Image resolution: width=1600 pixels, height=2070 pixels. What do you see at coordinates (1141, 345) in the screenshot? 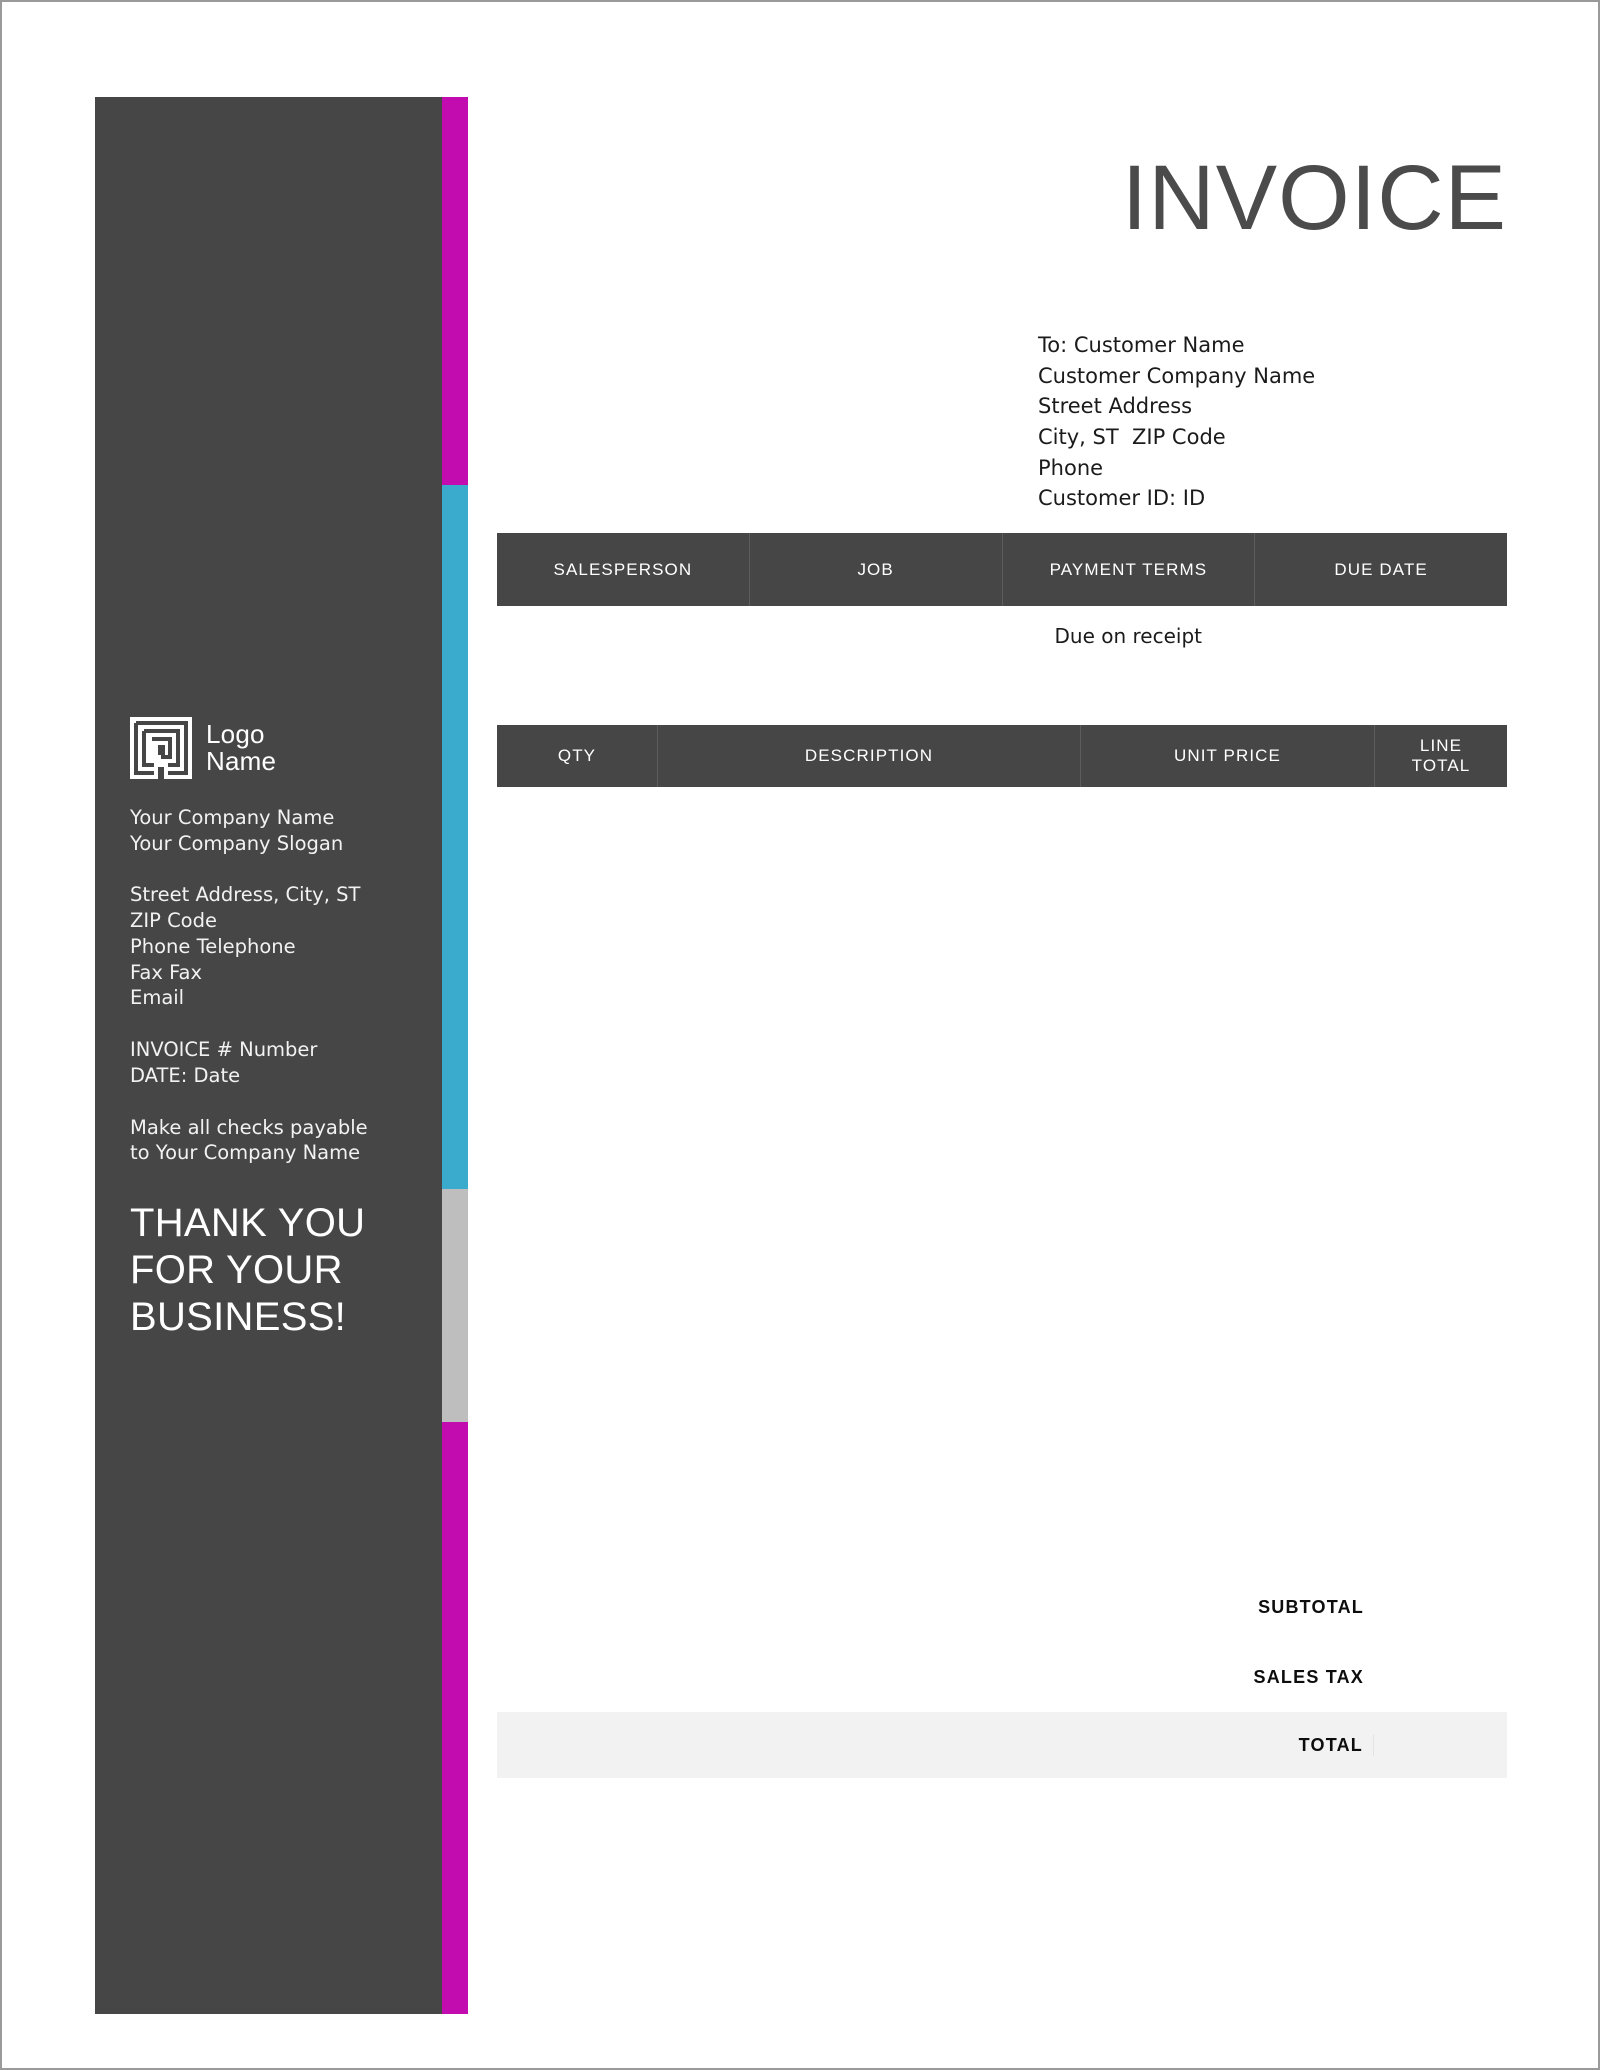
I see `bill-to-name: To: Customer Name` at bounding box center [1141, 345].